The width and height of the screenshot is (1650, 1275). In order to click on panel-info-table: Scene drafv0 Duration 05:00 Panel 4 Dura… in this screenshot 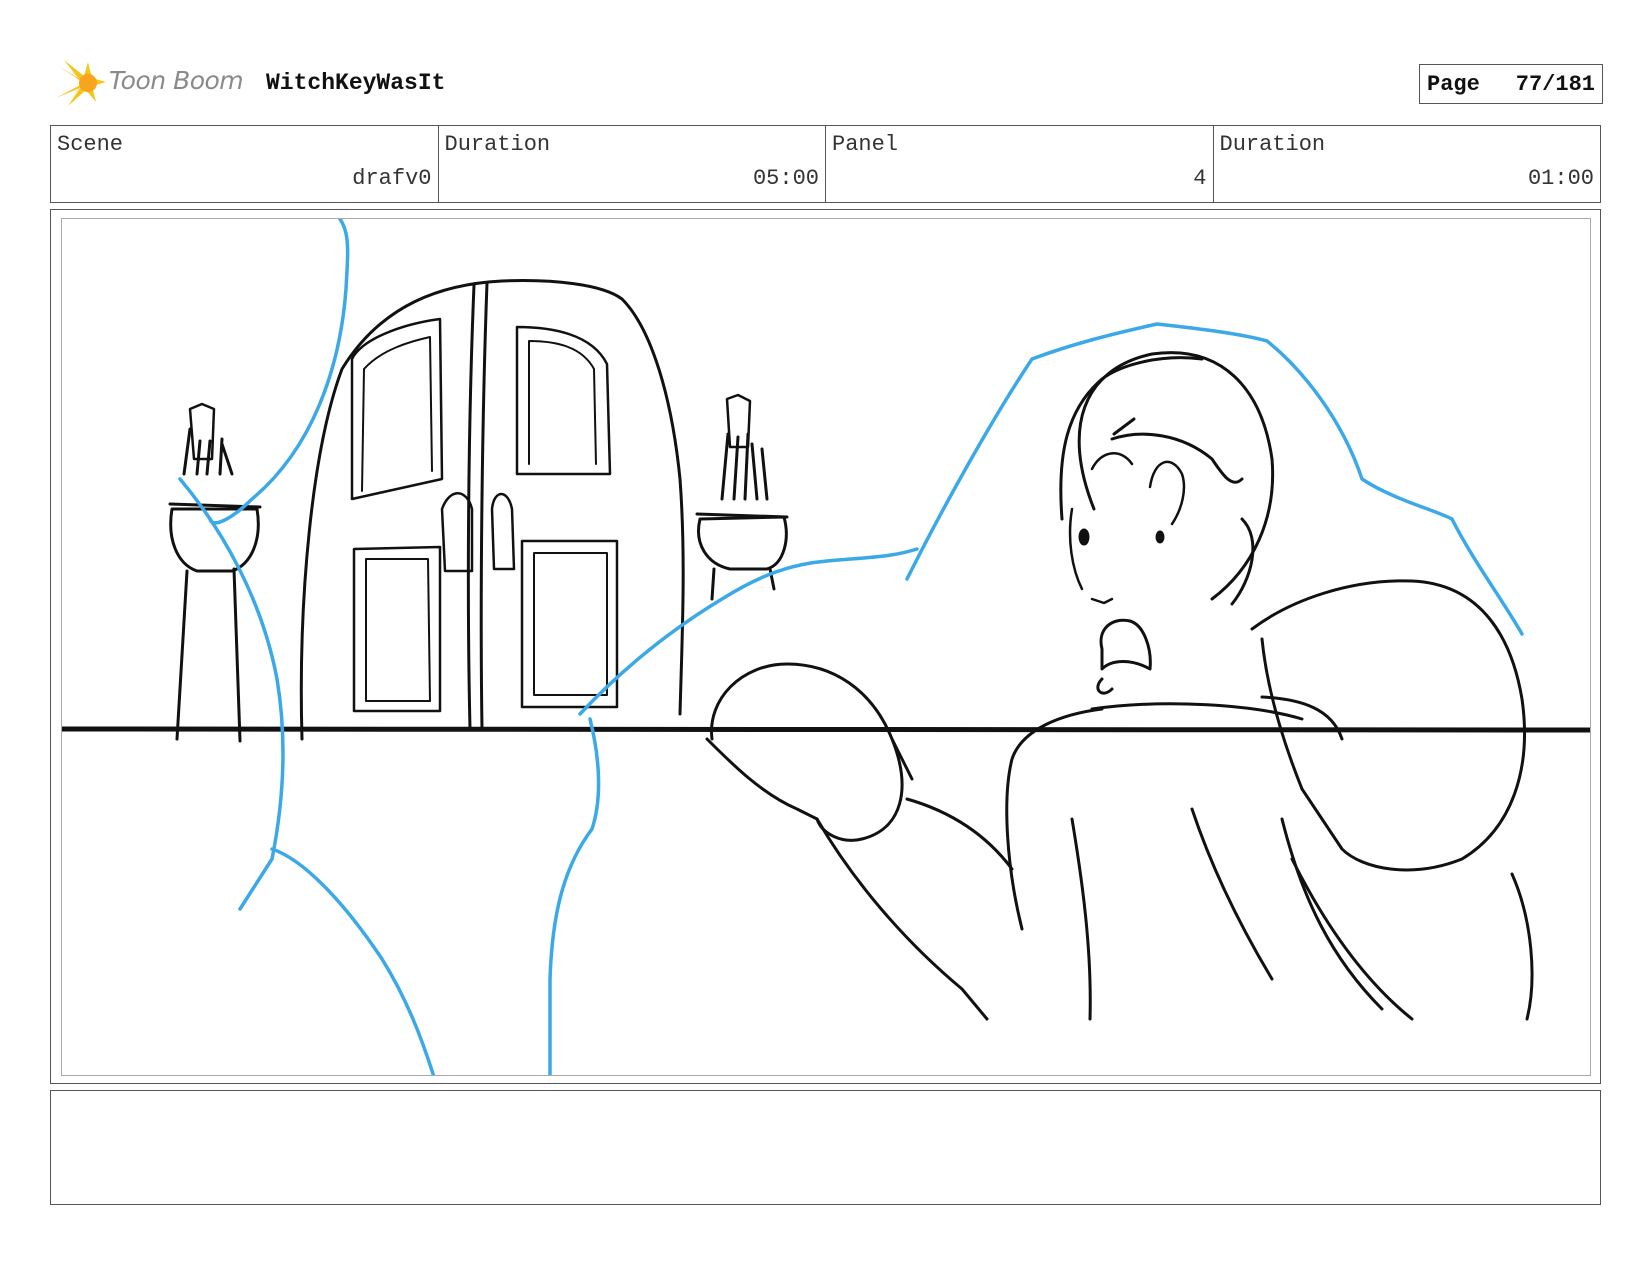, I will do `click(825, 164)`.